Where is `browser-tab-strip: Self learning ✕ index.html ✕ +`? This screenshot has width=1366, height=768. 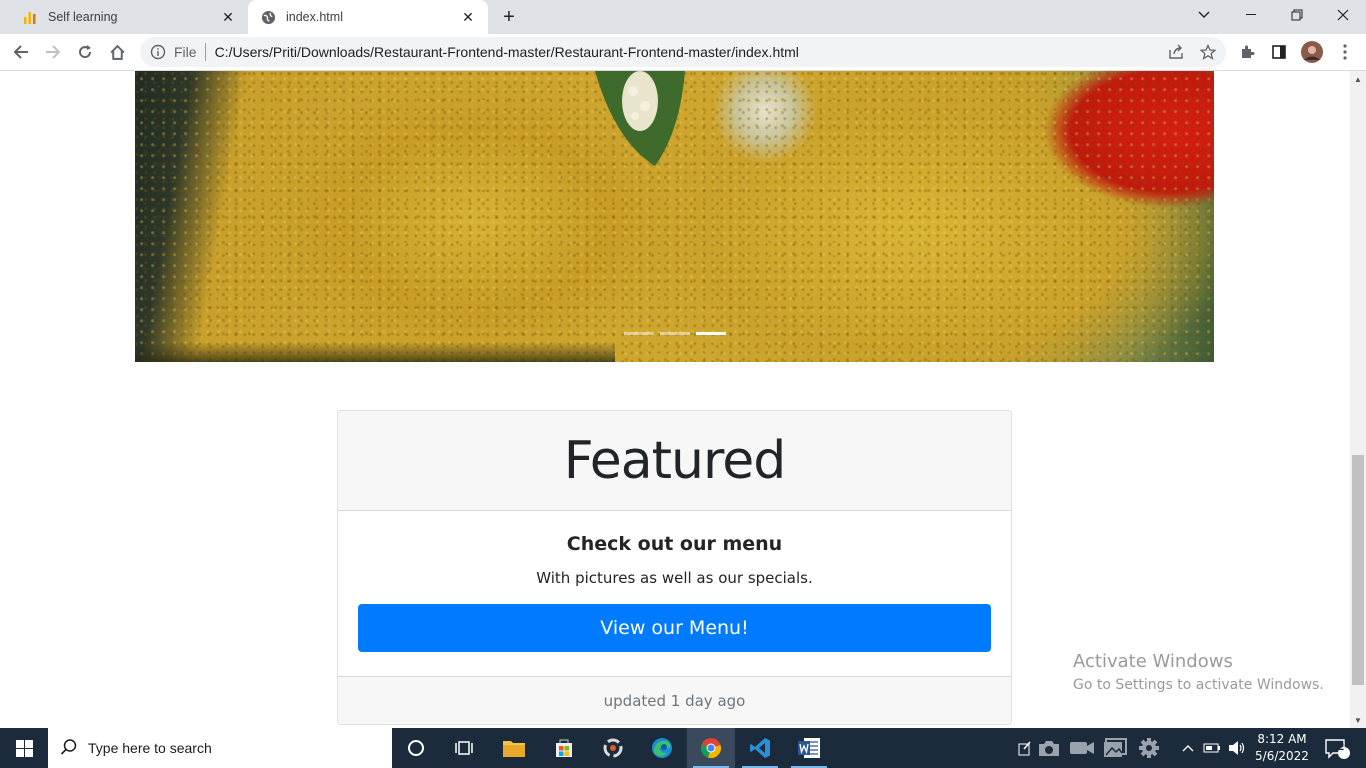
browser-tab-strip: Self learning ✕ index.html ✕ + is located at coordinates (683, 17).